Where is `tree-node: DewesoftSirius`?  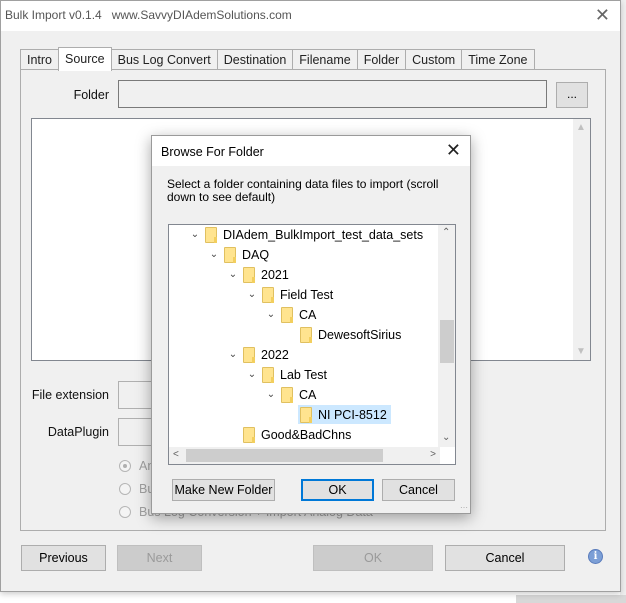
tree-node: DewesoftSirius is located at coordinates (343, 334).